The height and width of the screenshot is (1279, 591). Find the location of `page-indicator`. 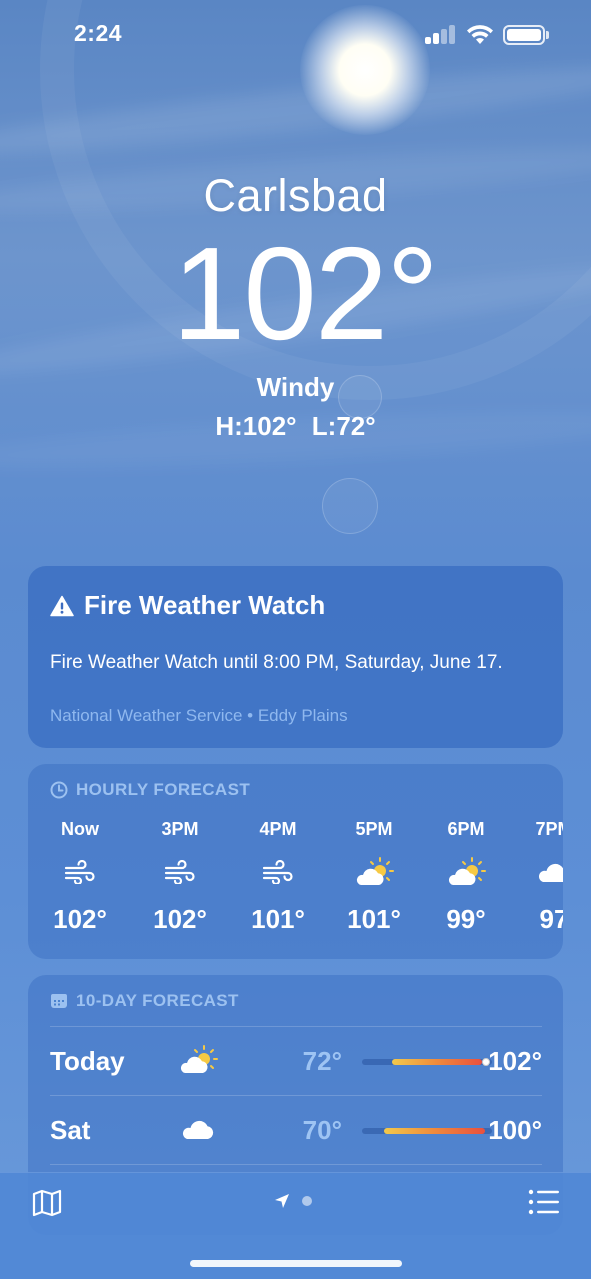

page-indicator is located at coordinates (293, 1201).